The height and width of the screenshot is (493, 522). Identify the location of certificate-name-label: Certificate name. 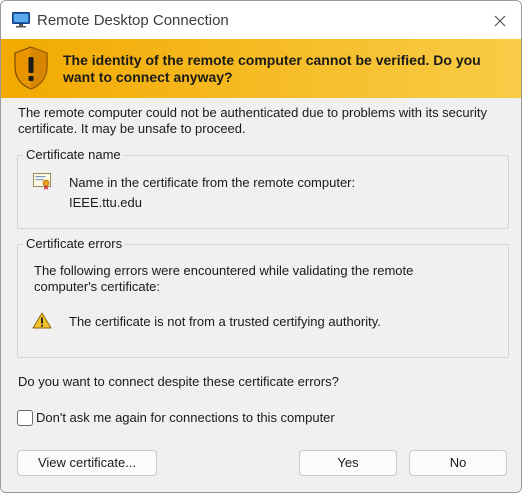
(73, 154).